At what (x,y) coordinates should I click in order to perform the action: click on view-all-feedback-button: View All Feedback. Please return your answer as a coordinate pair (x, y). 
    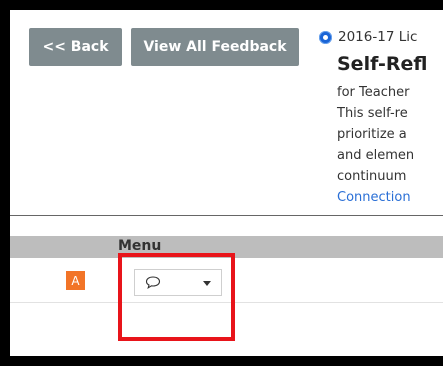
    Looking at the image, I should click on (215, 47).